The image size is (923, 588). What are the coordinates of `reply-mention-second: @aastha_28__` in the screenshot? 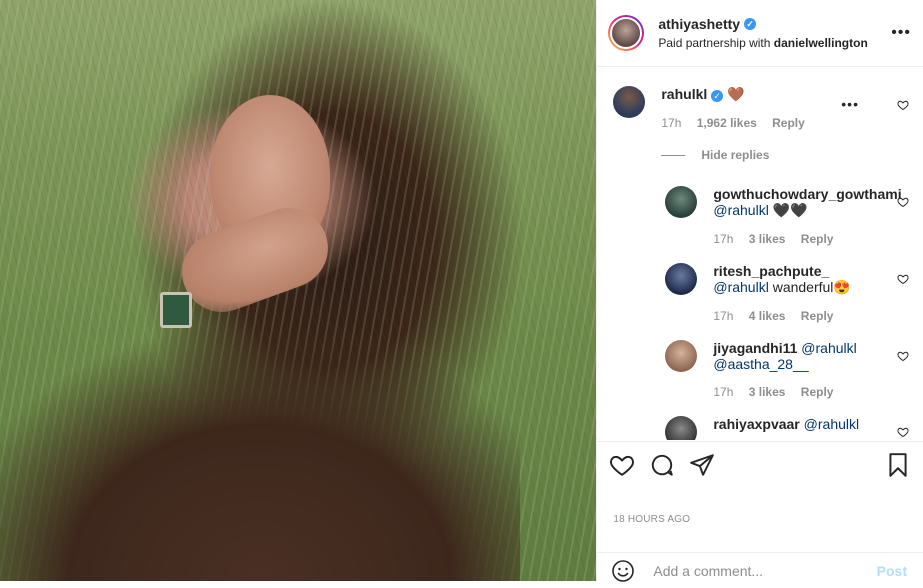 It's located at (760, 364).